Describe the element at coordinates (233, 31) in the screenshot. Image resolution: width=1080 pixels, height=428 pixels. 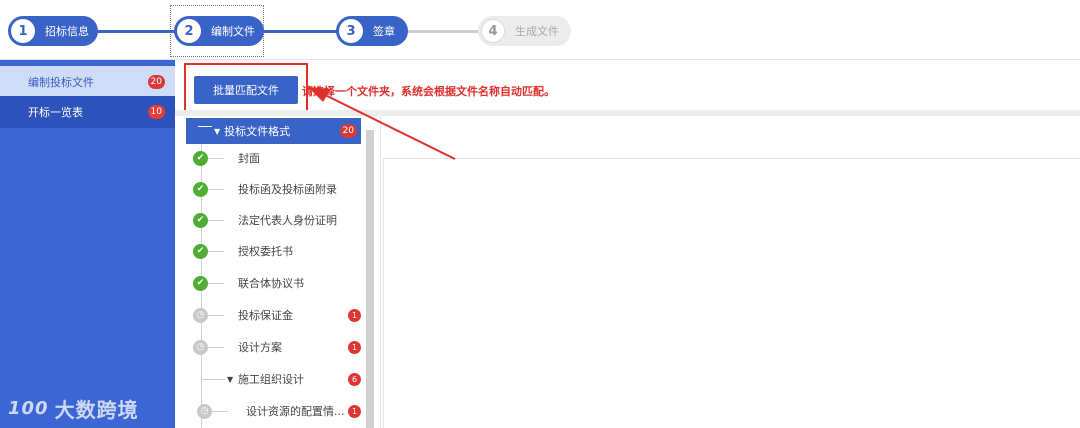
I see `step-label: 编制文件` at that location.